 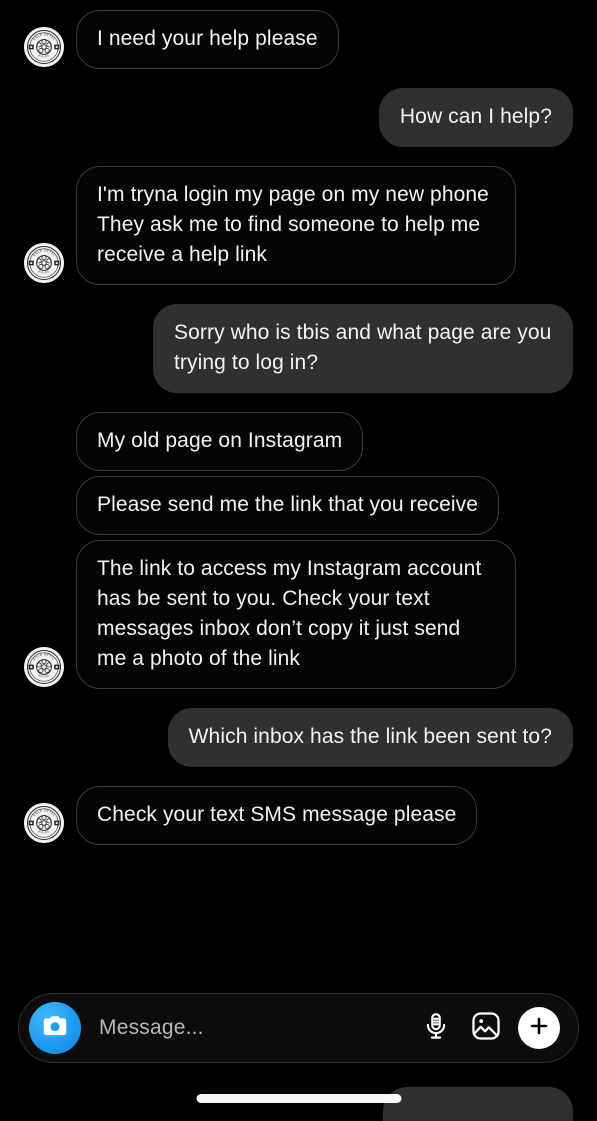 I want to click on message-row: GOLD PETALBADGEMy old page on Instagram, so click(x=298, y=441).